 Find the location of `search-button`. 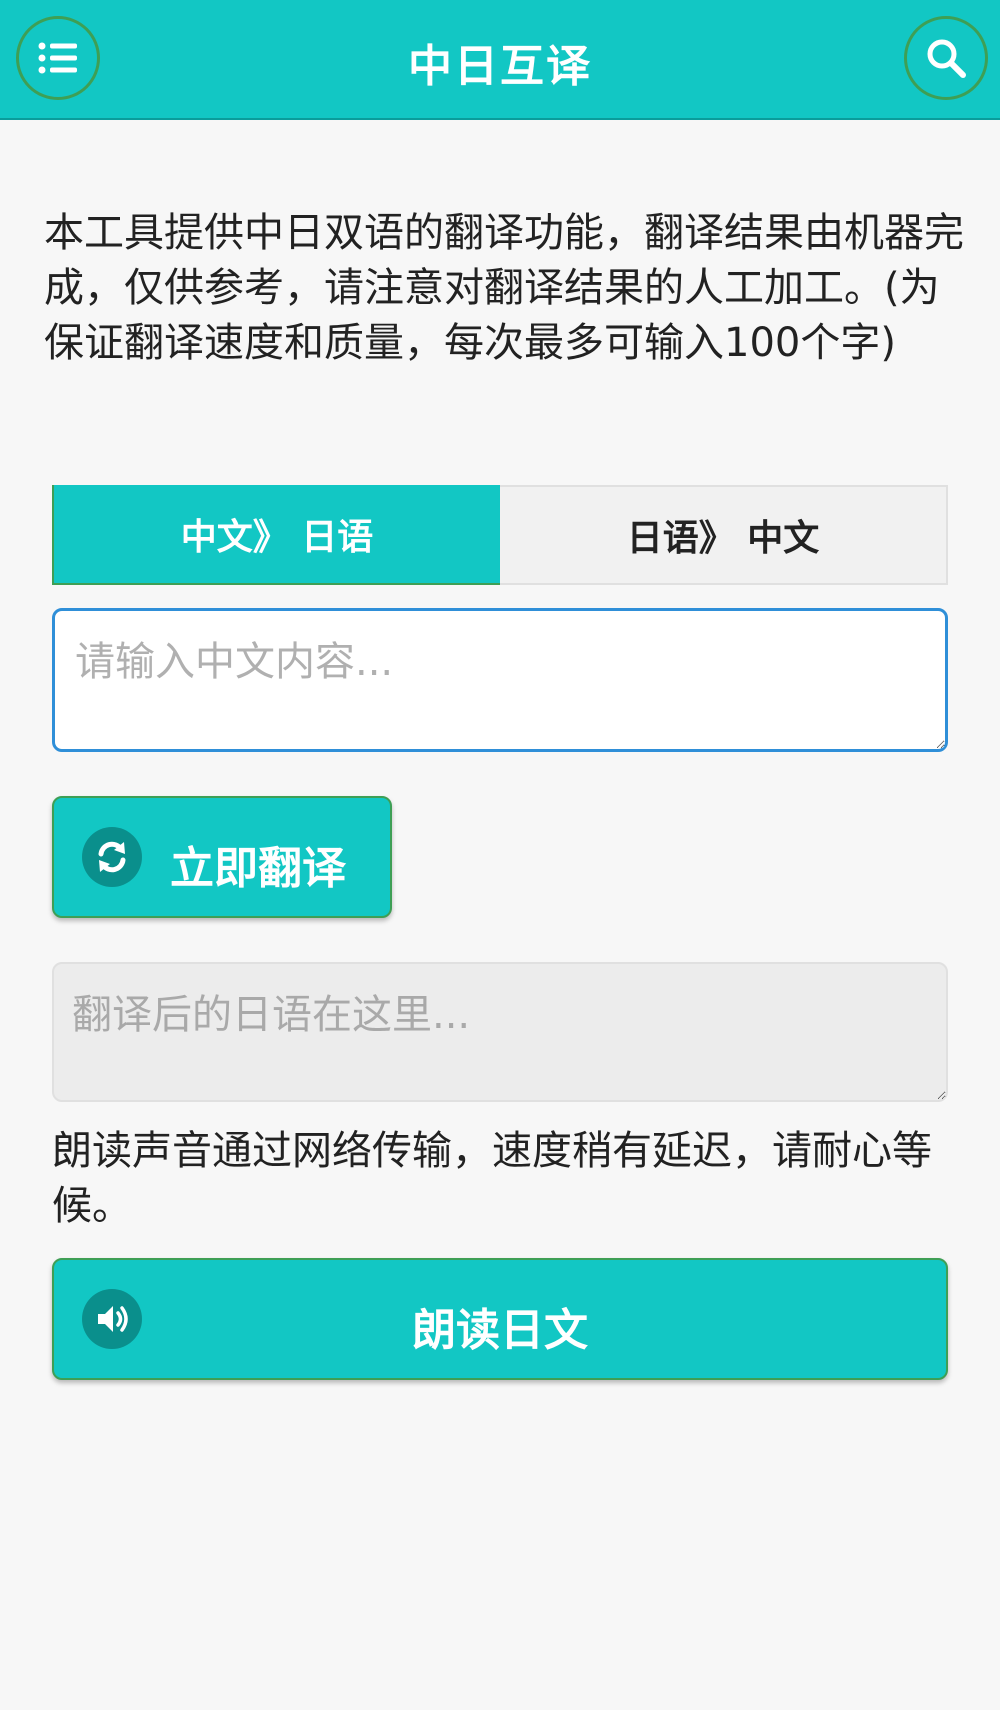

search-button is located at coordinates (946, 58).